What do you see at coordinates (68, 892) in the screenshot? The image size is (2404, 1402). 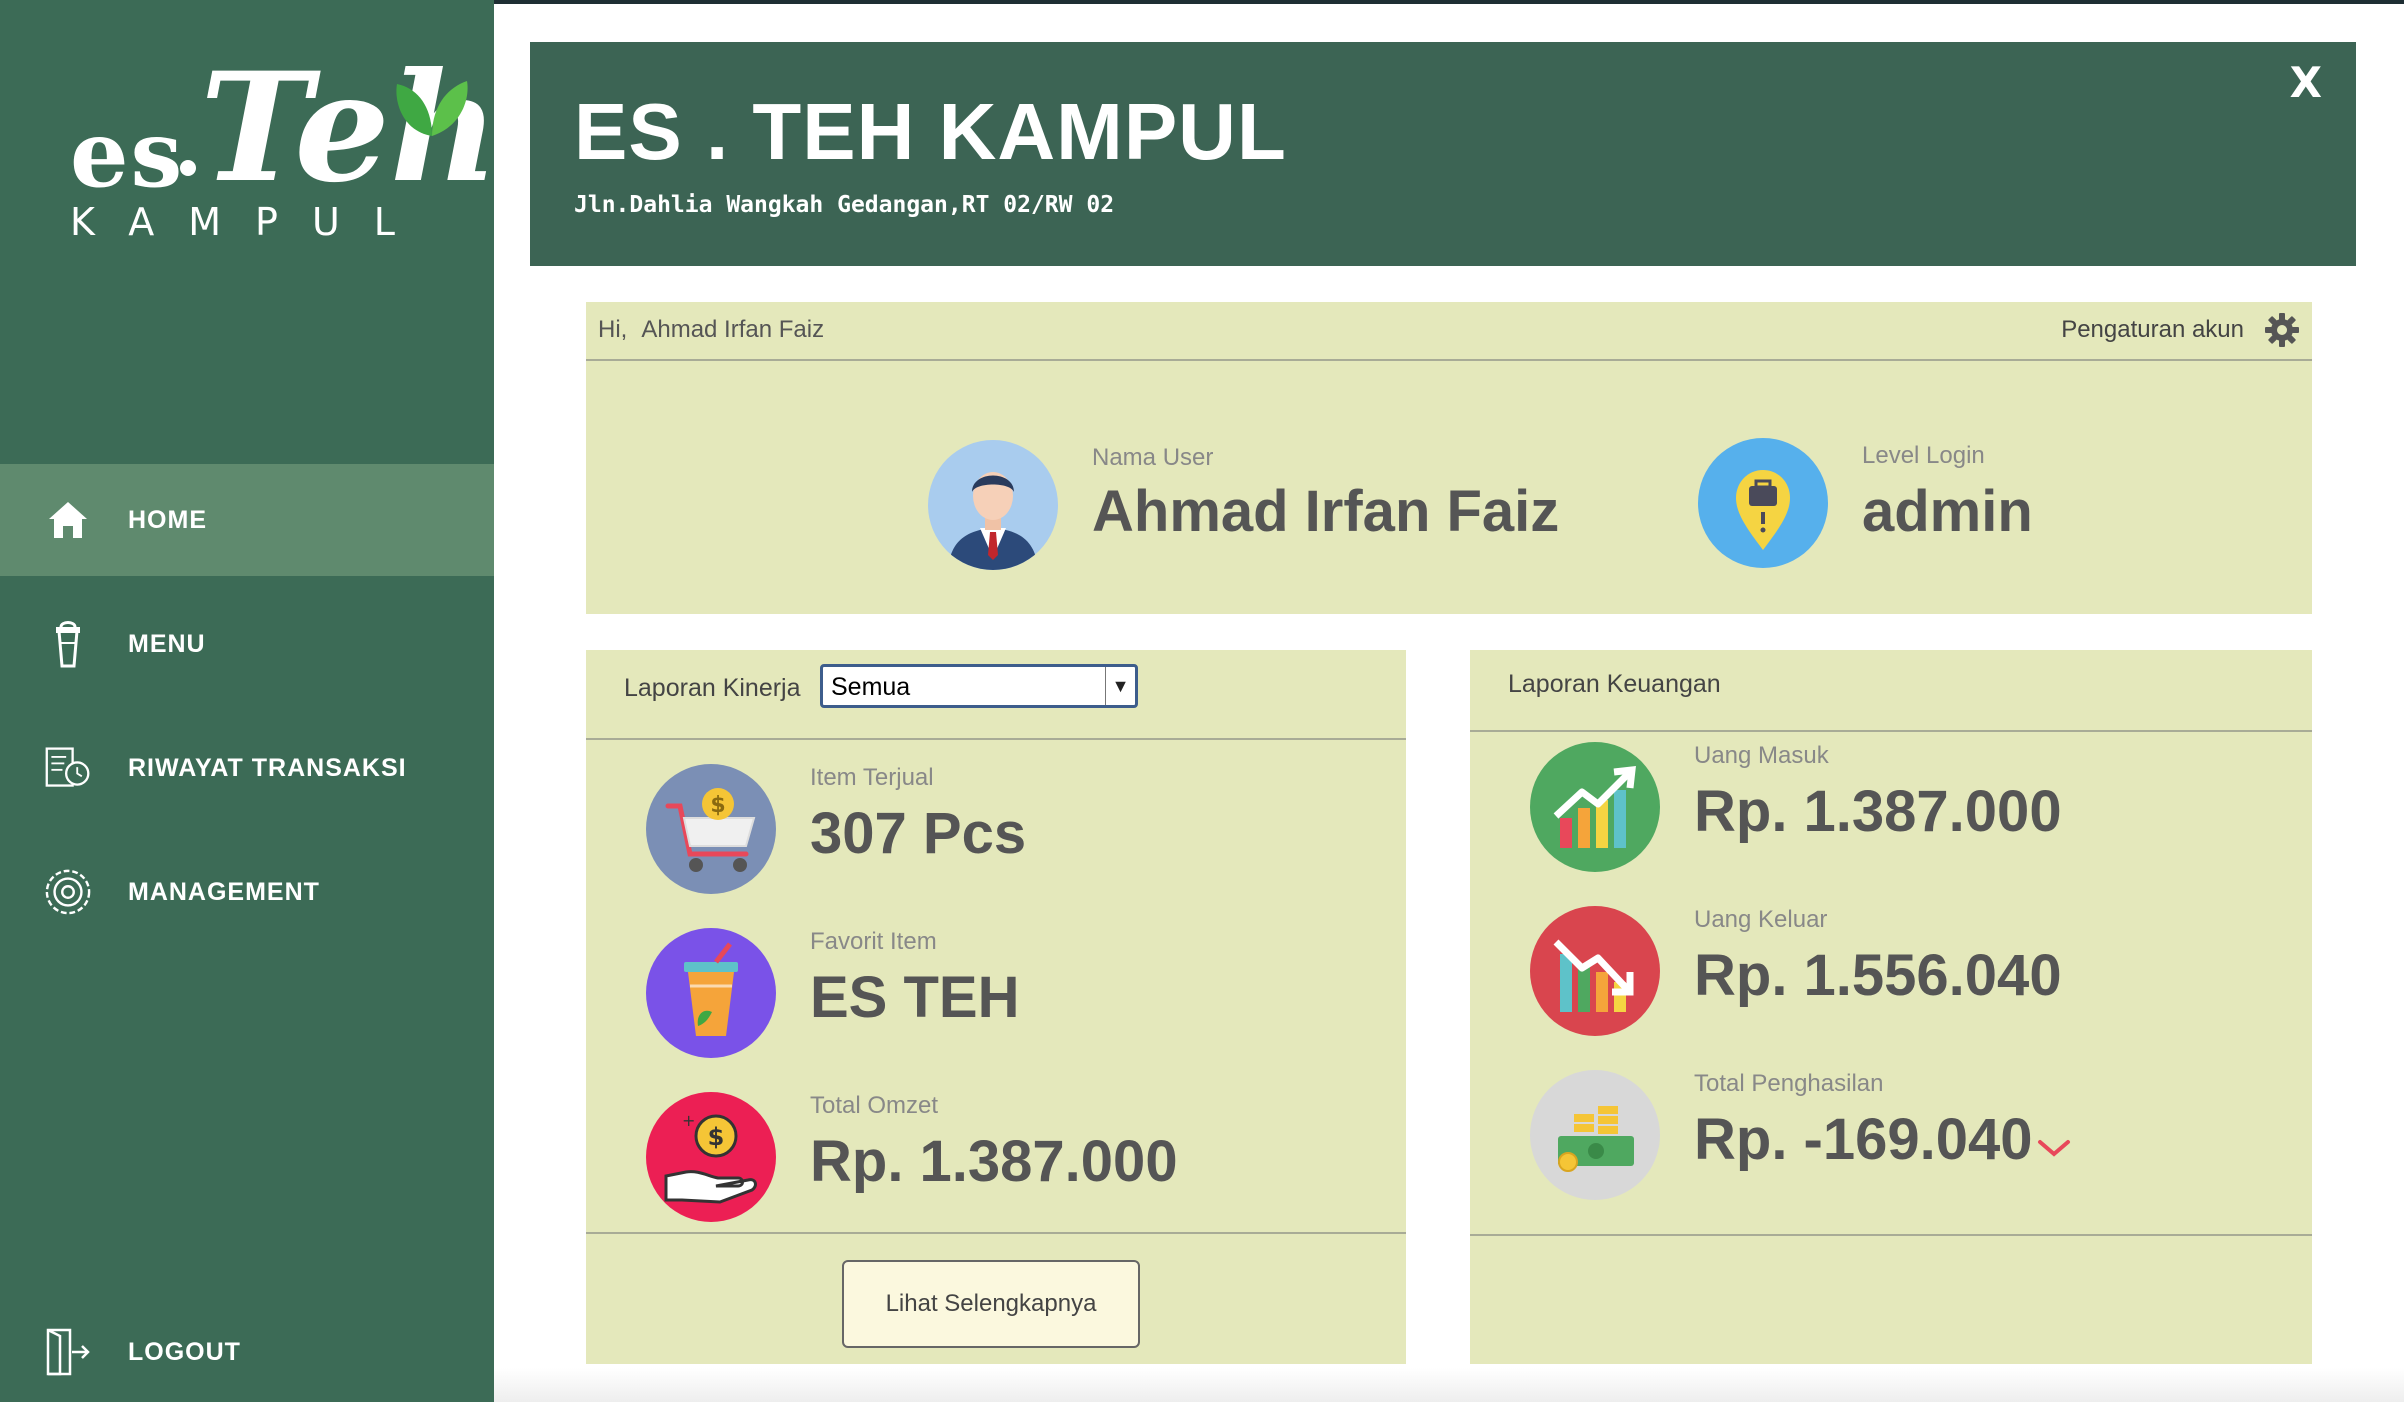 I see `management-gear-icon` at bounding box center [68, 892].